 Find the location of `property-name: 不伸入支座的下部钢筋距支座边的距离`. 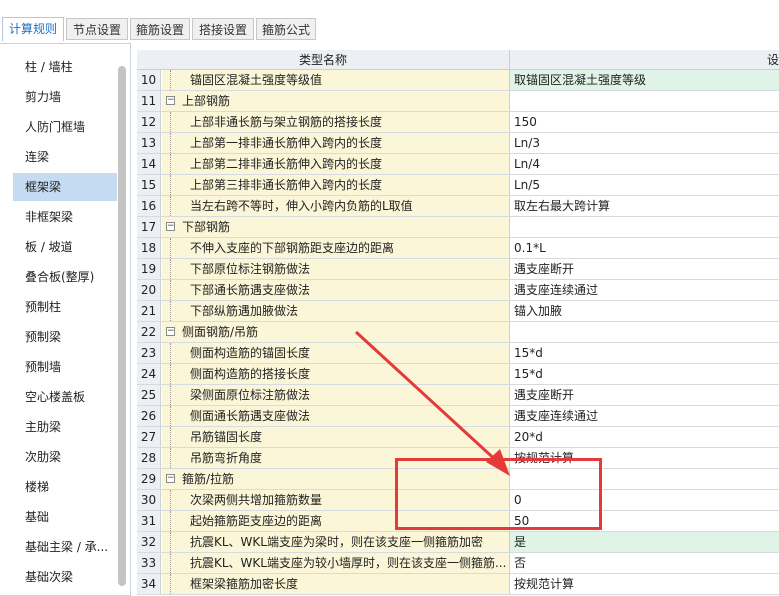

property-name: 不伸入支座的下部钢筋距支座边的距离 is located at coordinates (336, 248).